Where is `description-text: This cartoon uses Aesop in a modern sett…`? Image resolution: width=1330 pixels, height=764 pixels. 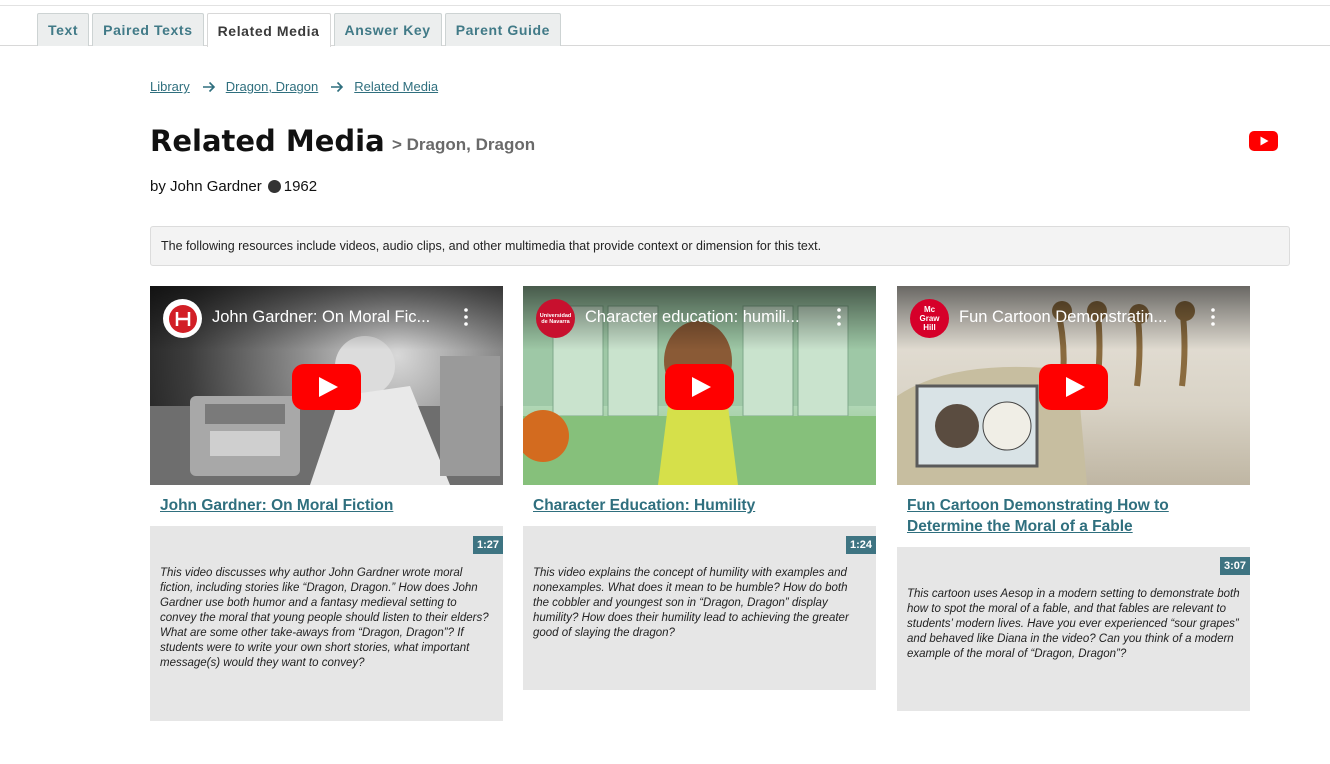
description-text: This cartoon uses Aesop in a modern sett… is located at coordinates (1073, 624).